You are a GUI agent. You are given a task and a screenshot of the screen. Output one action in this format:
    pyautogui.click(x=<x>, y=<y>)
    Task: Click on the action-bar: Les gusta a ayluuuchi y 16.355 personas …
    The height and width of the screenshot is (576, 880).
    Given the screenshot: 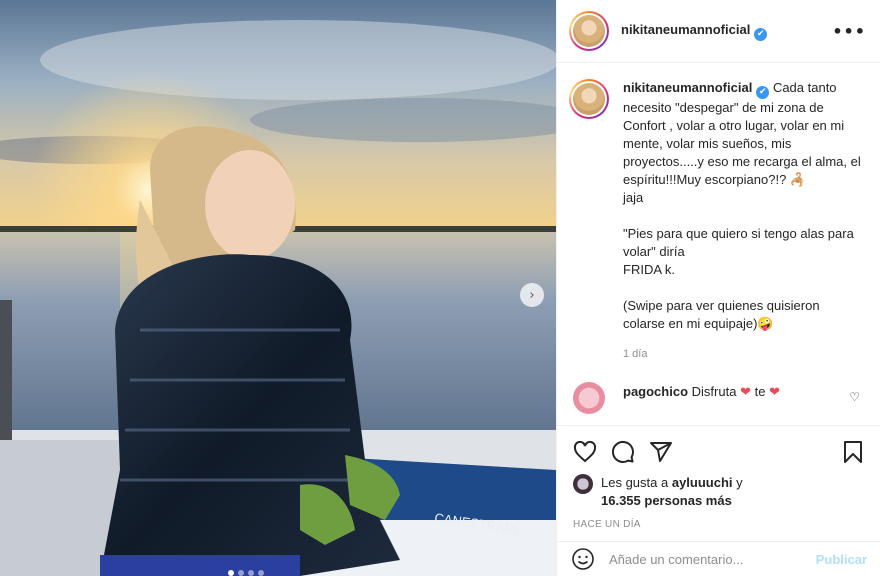 What is the action you would take?
    pyautogui.click(x=718, y=477)
    